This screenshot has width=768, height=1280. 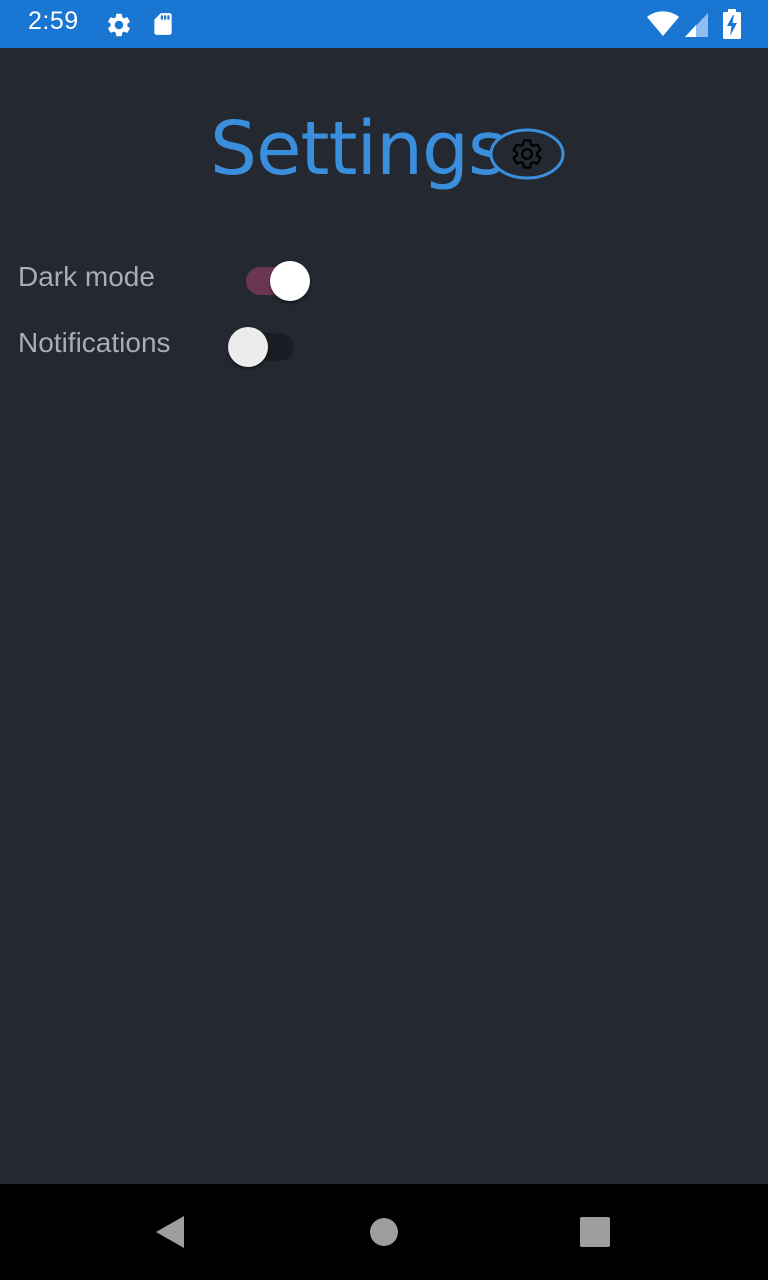 I want to click on dark-mode-toggle, so click(x=279, y=281).